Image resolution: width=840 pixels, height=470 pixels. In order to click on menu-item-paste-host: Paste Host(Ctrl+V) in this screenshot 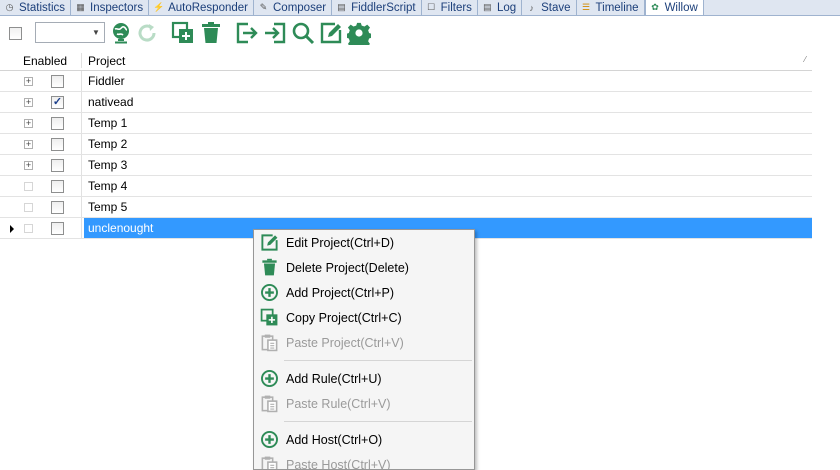, I will do `click(364, 460)`.